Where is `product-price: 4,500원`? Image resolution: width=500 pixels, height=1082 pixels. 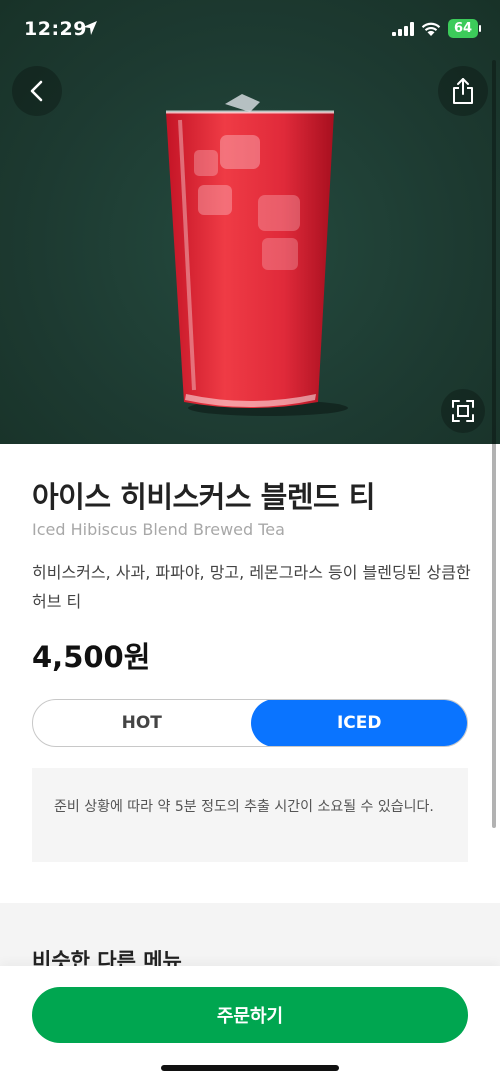 product-price: 4,500원 is located at coordinates (91, 657).